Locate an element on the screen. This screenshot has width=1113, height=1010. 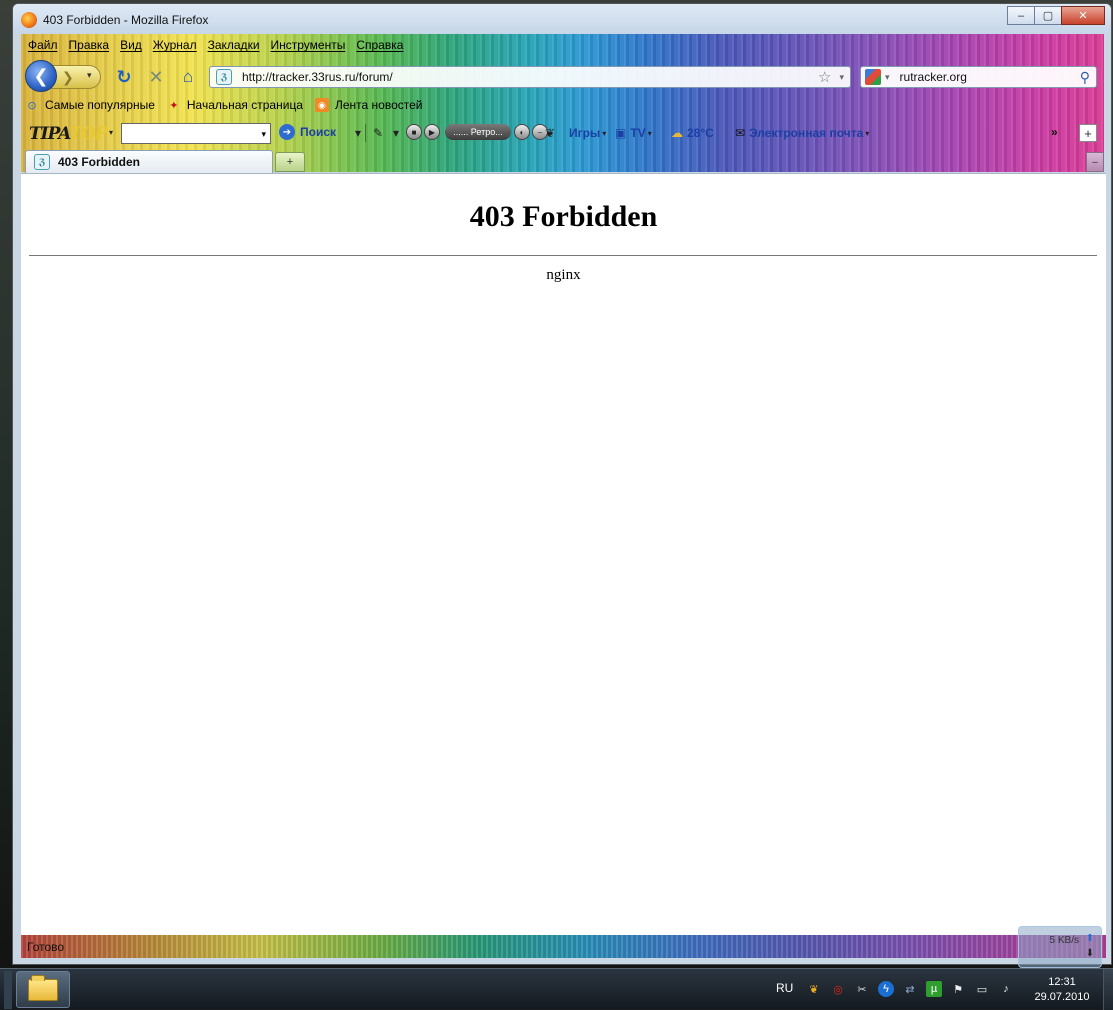
pencil-dropdown-icon: ▾ is located at coordinates (396, 133).